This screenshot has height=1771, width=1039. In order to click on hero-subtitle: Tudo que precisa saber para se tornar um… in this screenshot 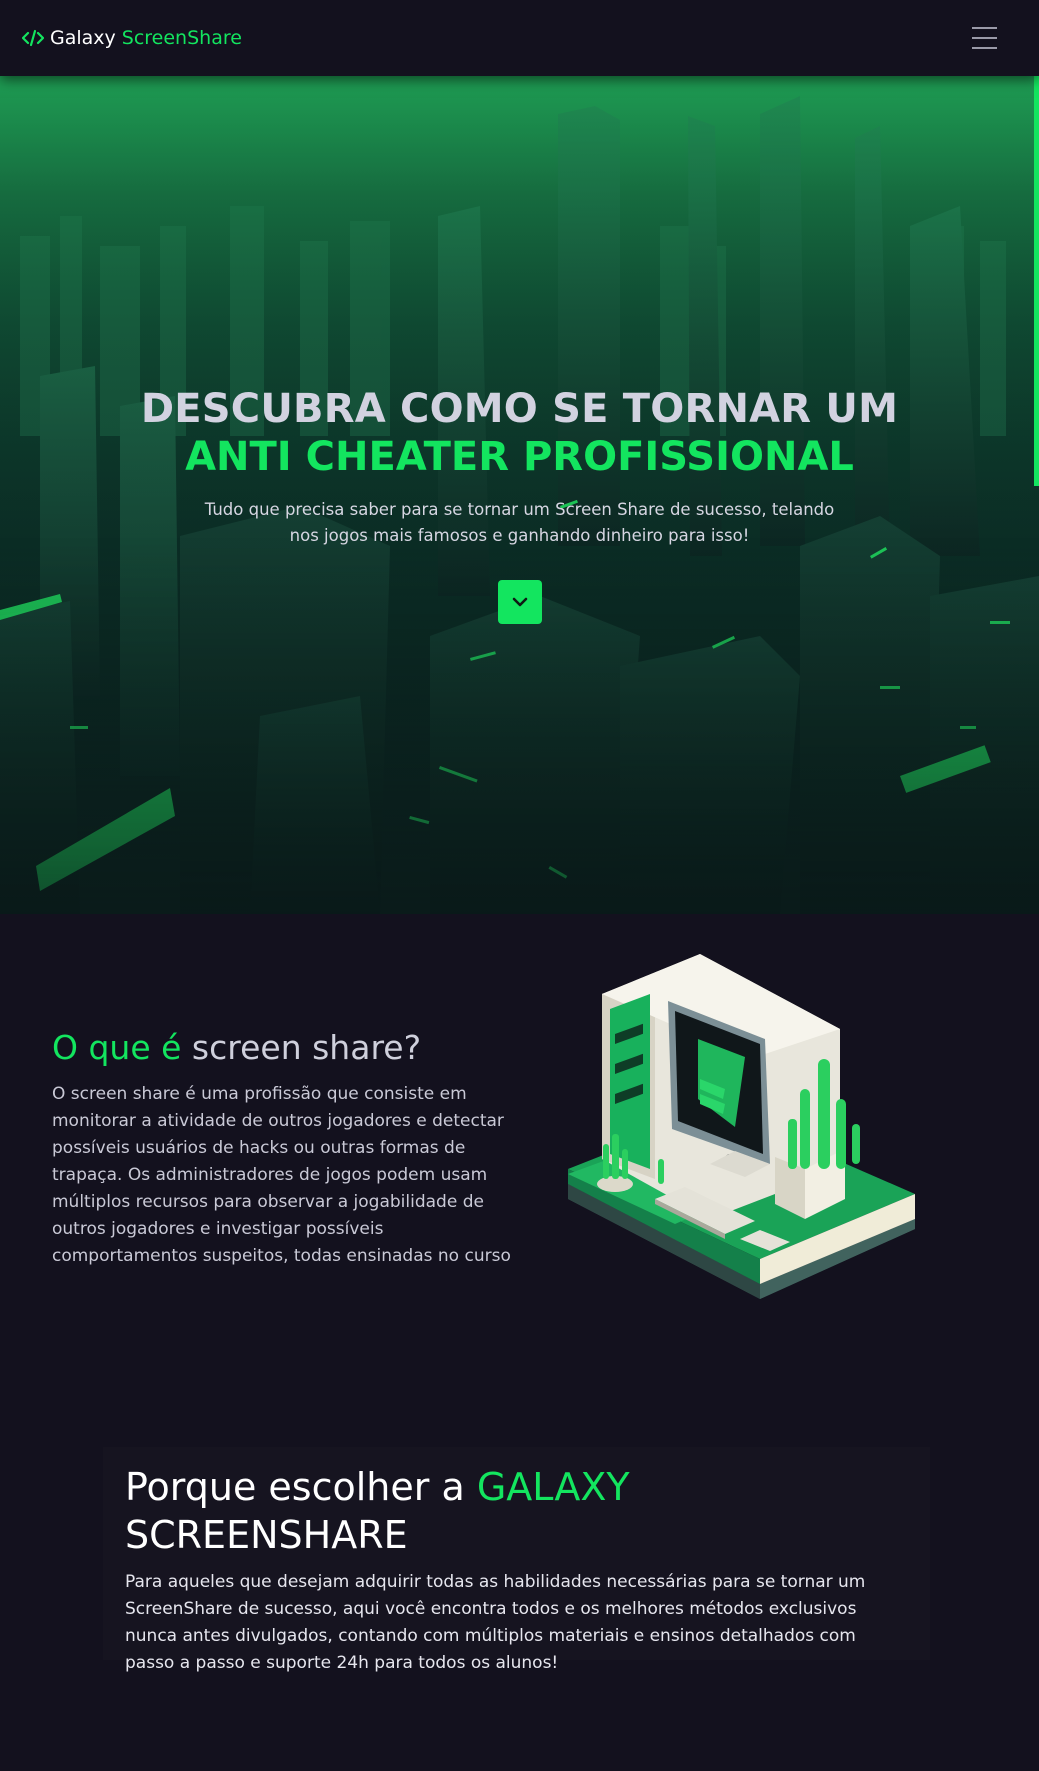, I will do `click(519, 522)`.